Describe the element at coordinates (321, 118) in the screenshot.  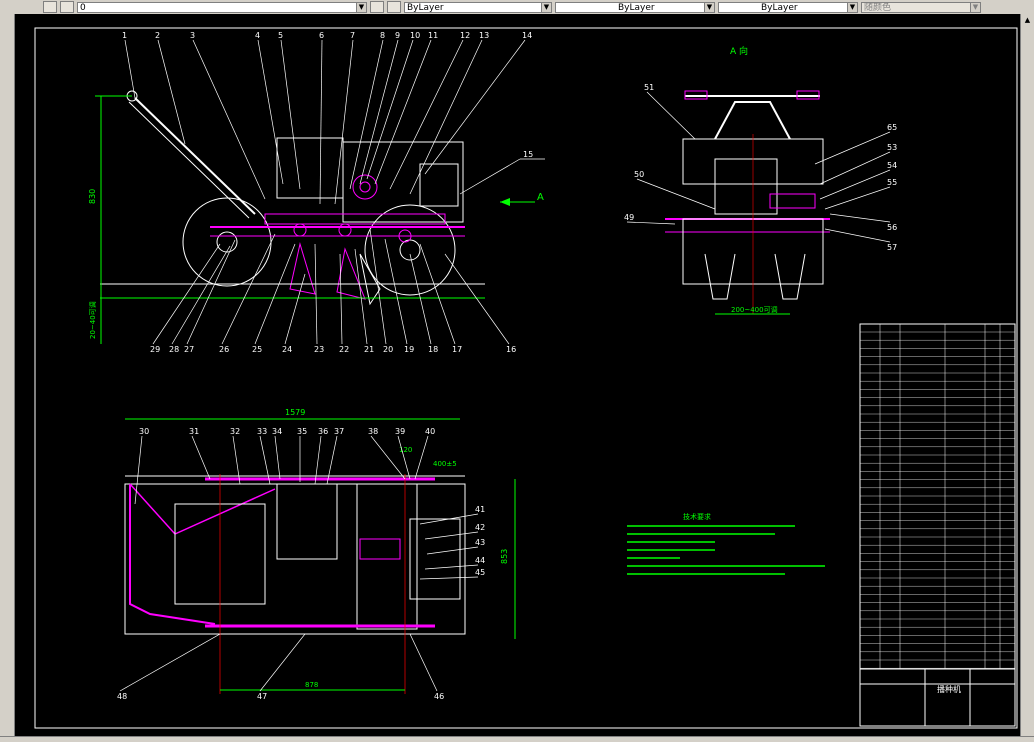
I see `callout-6: 6` at that location.